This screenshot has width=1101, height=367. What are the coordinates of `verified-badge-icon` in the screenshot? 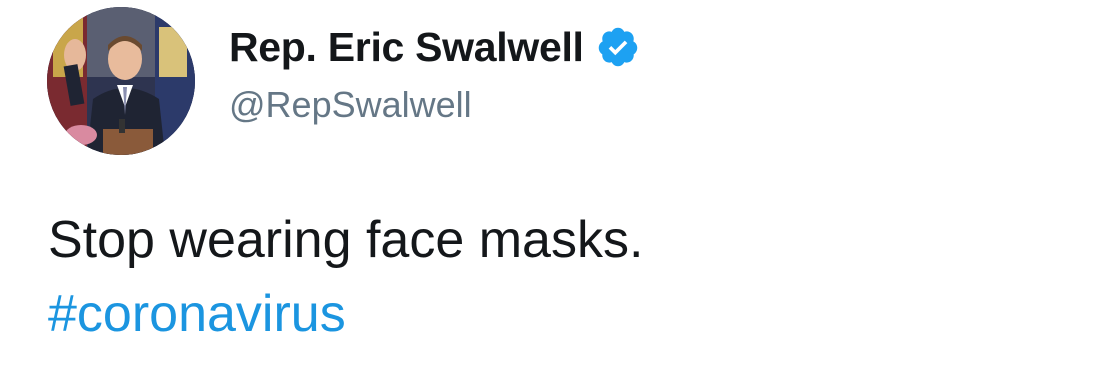 It's located at (618, 47).